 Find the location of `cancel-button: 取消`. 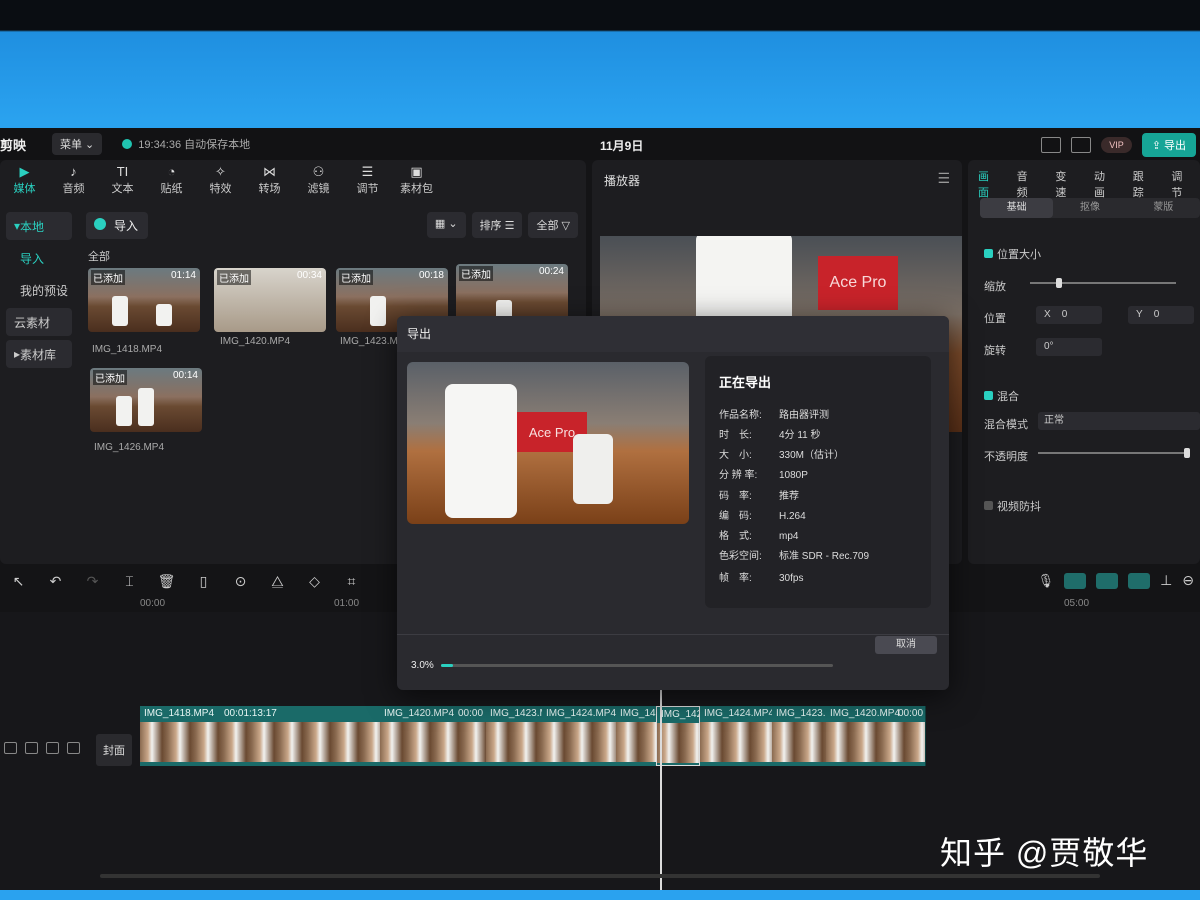

cancel-button: 取消 is located at coordinates (906, 645).